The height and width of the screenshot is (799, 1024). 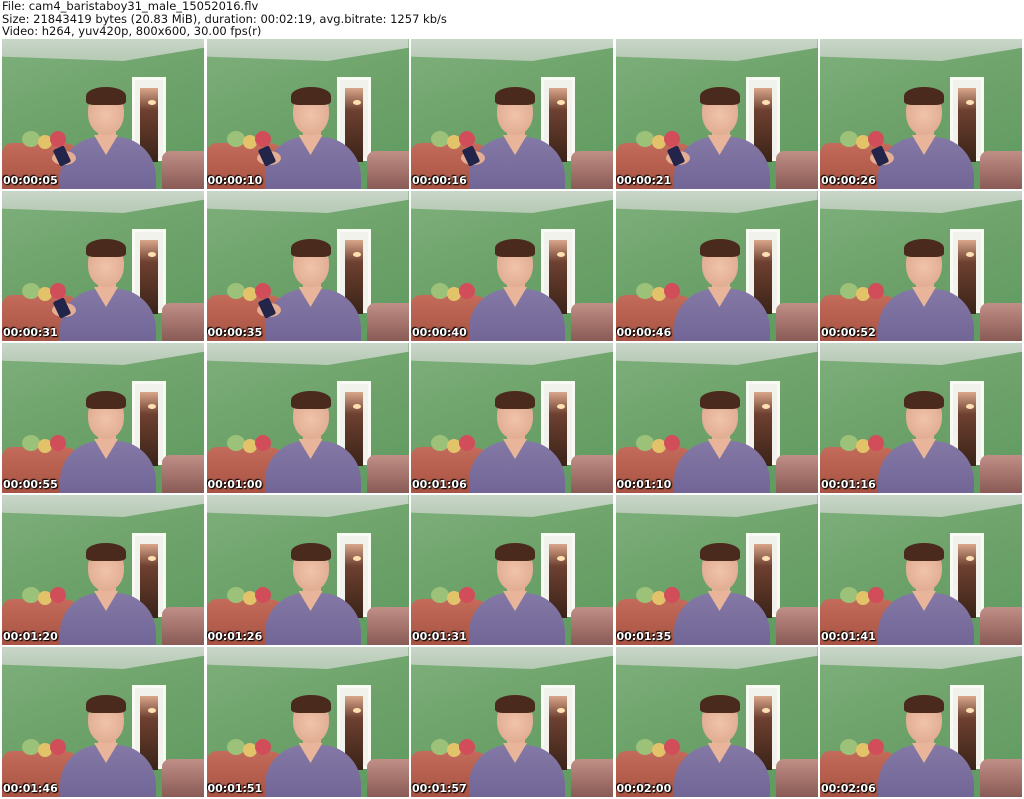 I want to click on frame-timestamp: 00:00:31, so click(x=30, y=332).